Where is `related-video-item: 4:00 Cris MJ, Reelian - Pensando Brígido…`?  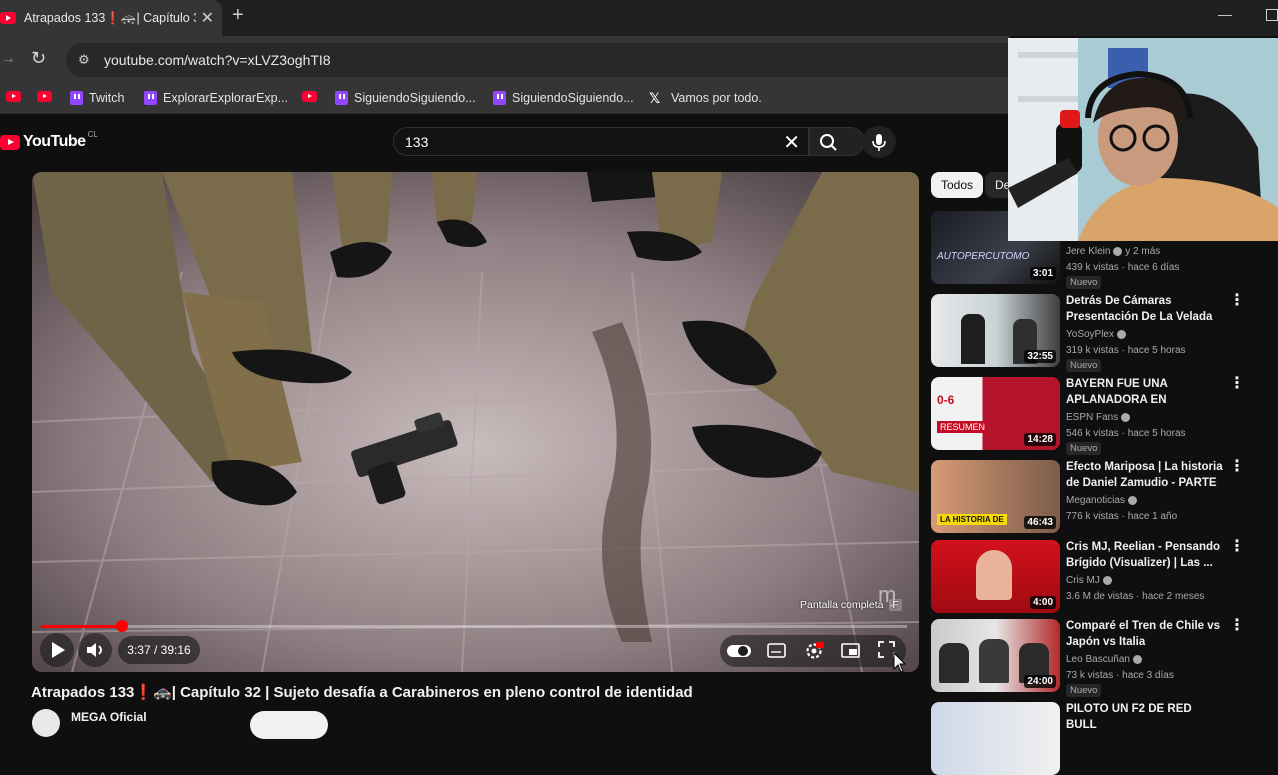
related-video-item: 4:00 Cris MJ, Reelian - Pensando Brígido… is located at coordinates (1101, 579).